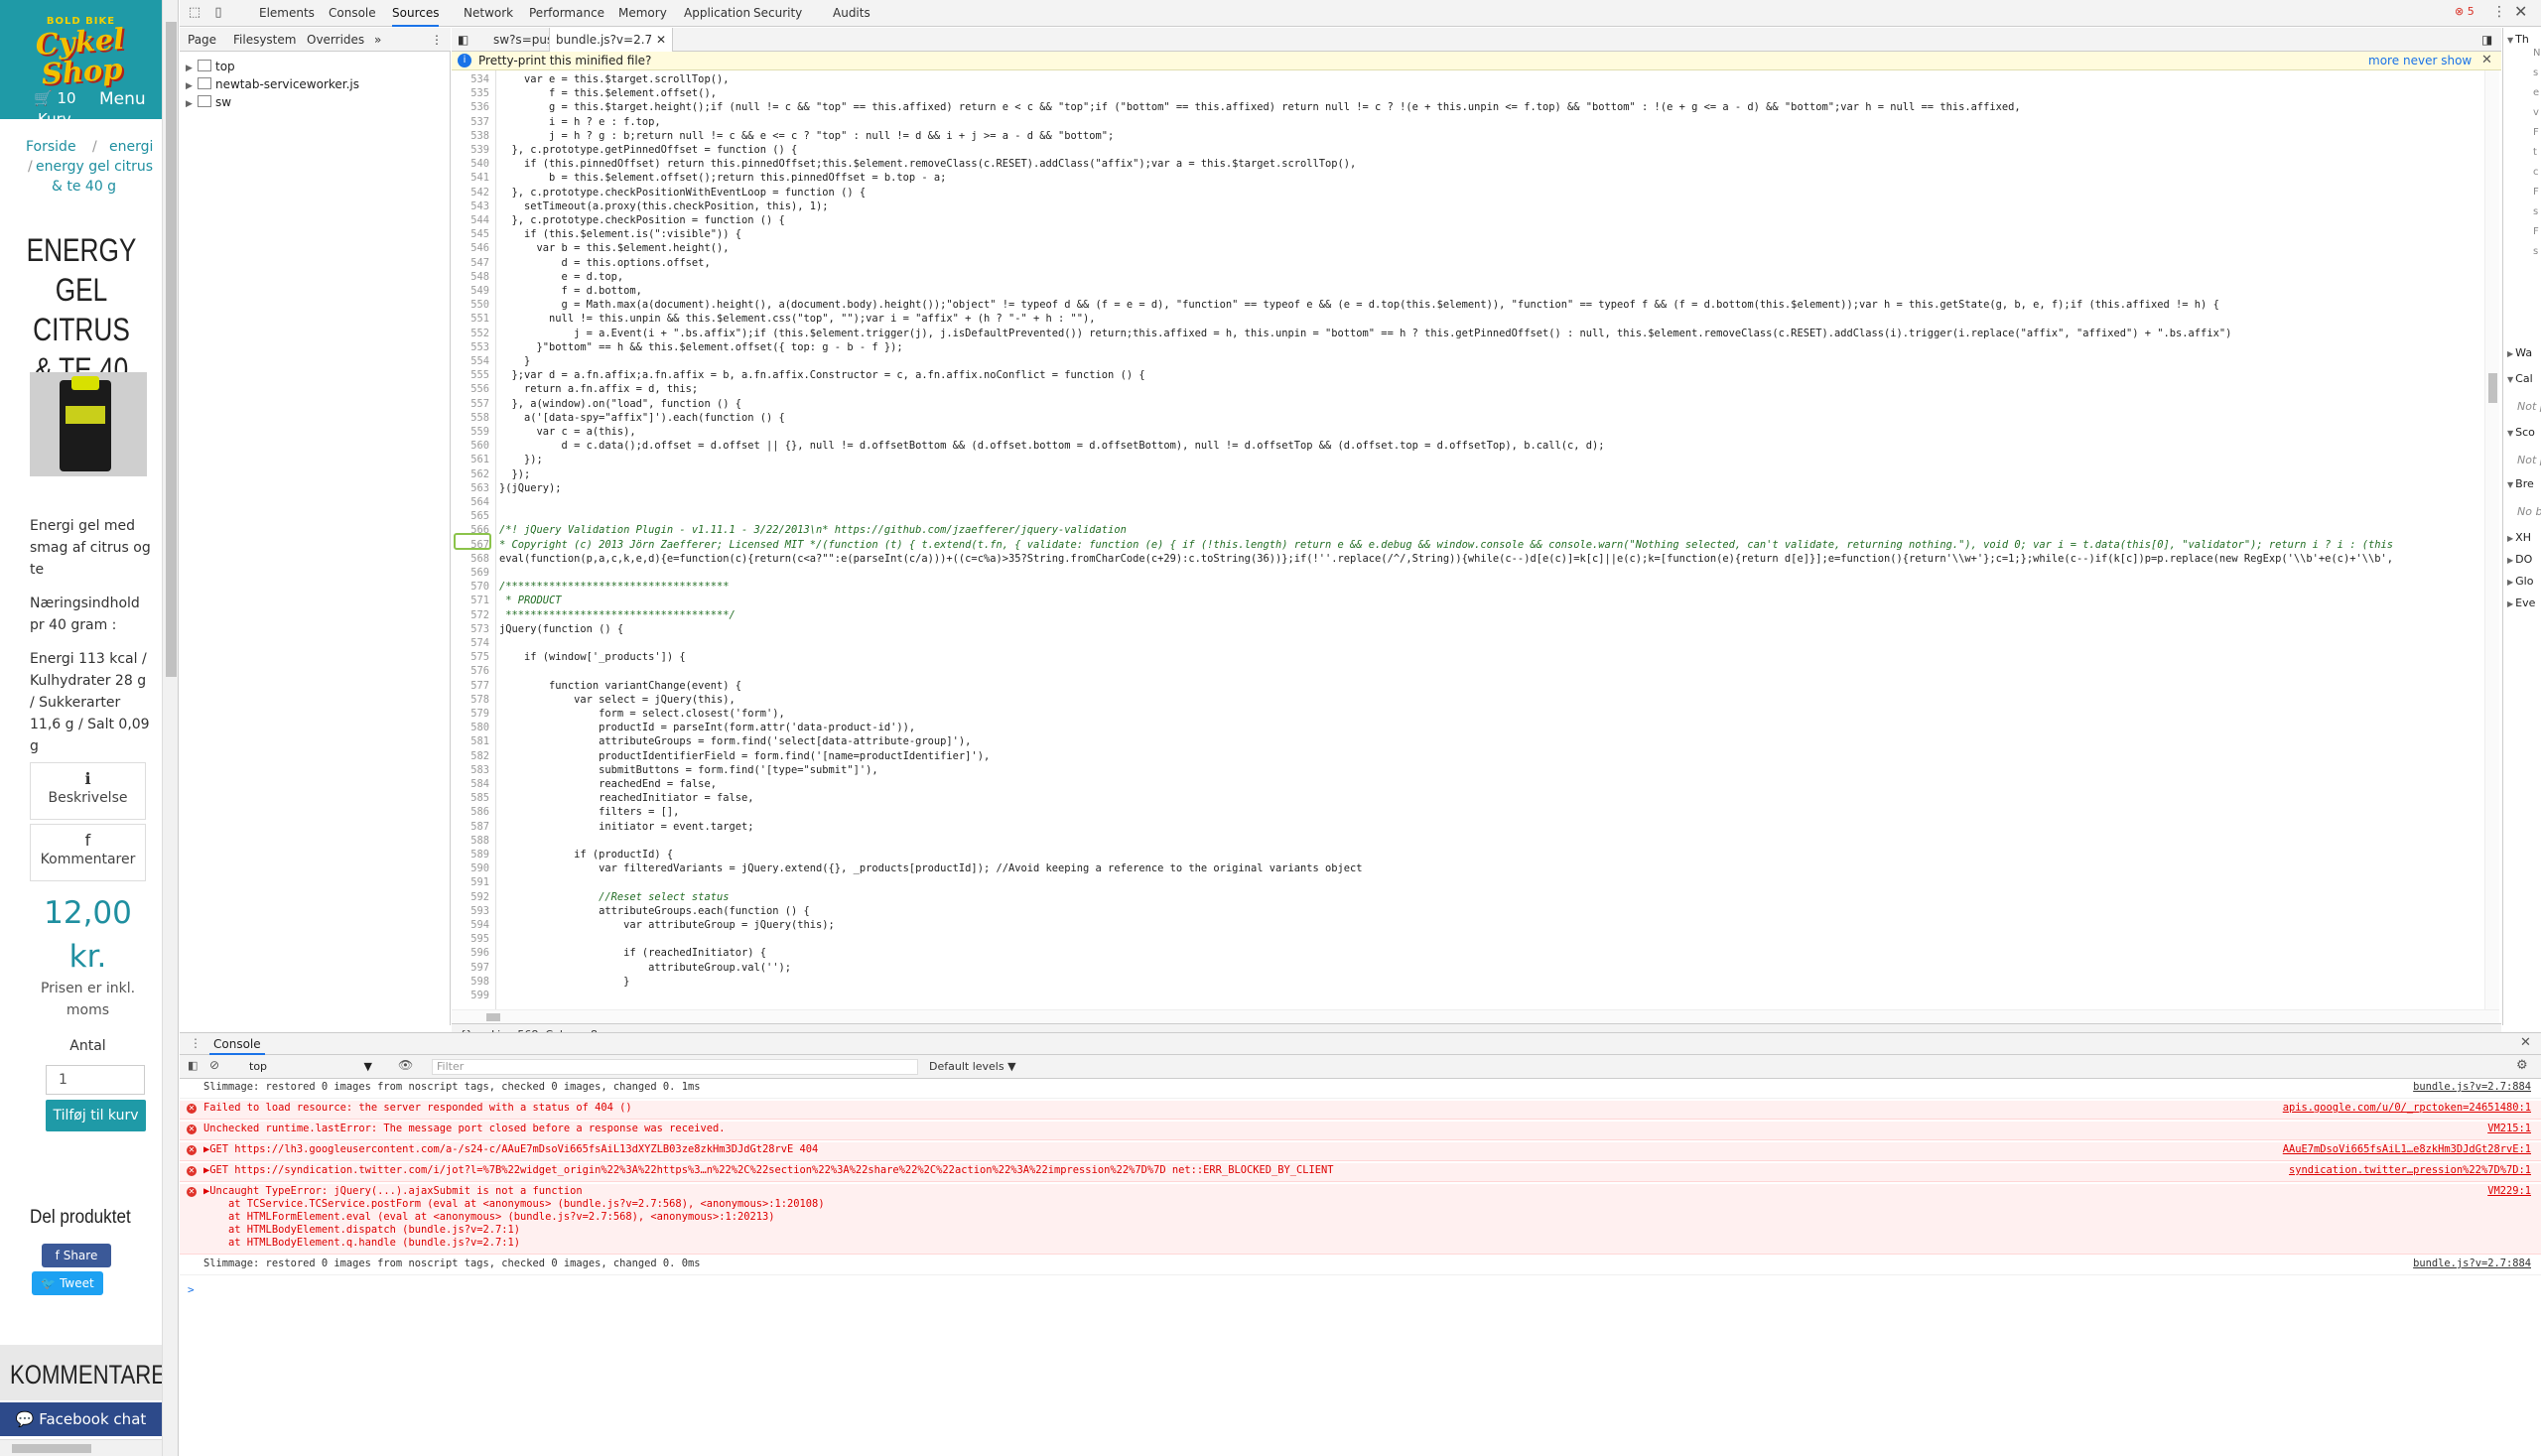 This screenshot has width=2541, height=1456. I want to click on debugger-section: ▶ Glo, so click(2520, 582).